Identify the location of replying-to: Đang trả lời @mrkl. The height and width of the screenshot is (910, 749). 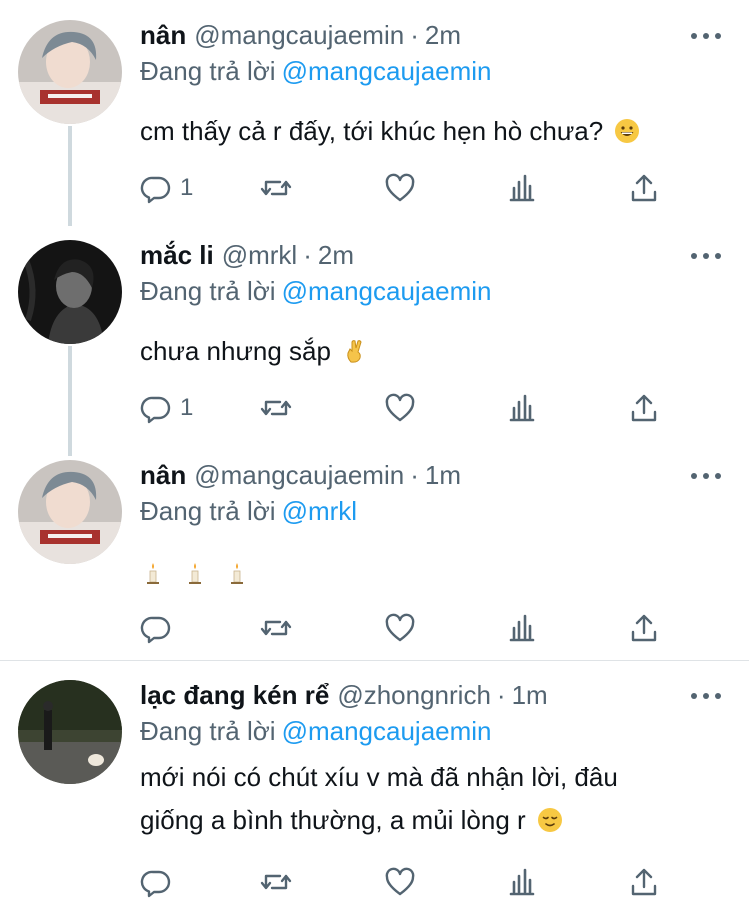
(248, 511).